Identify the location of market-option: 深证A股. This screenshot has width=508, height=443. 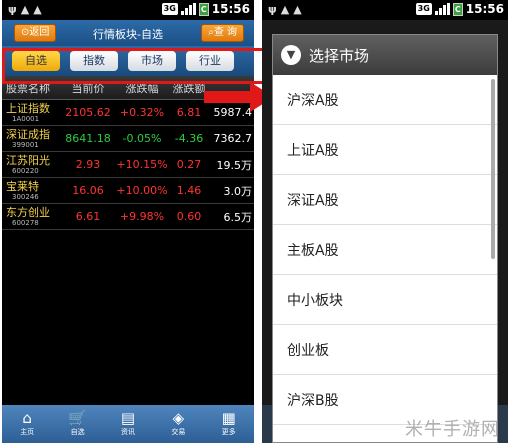
(385, 200).